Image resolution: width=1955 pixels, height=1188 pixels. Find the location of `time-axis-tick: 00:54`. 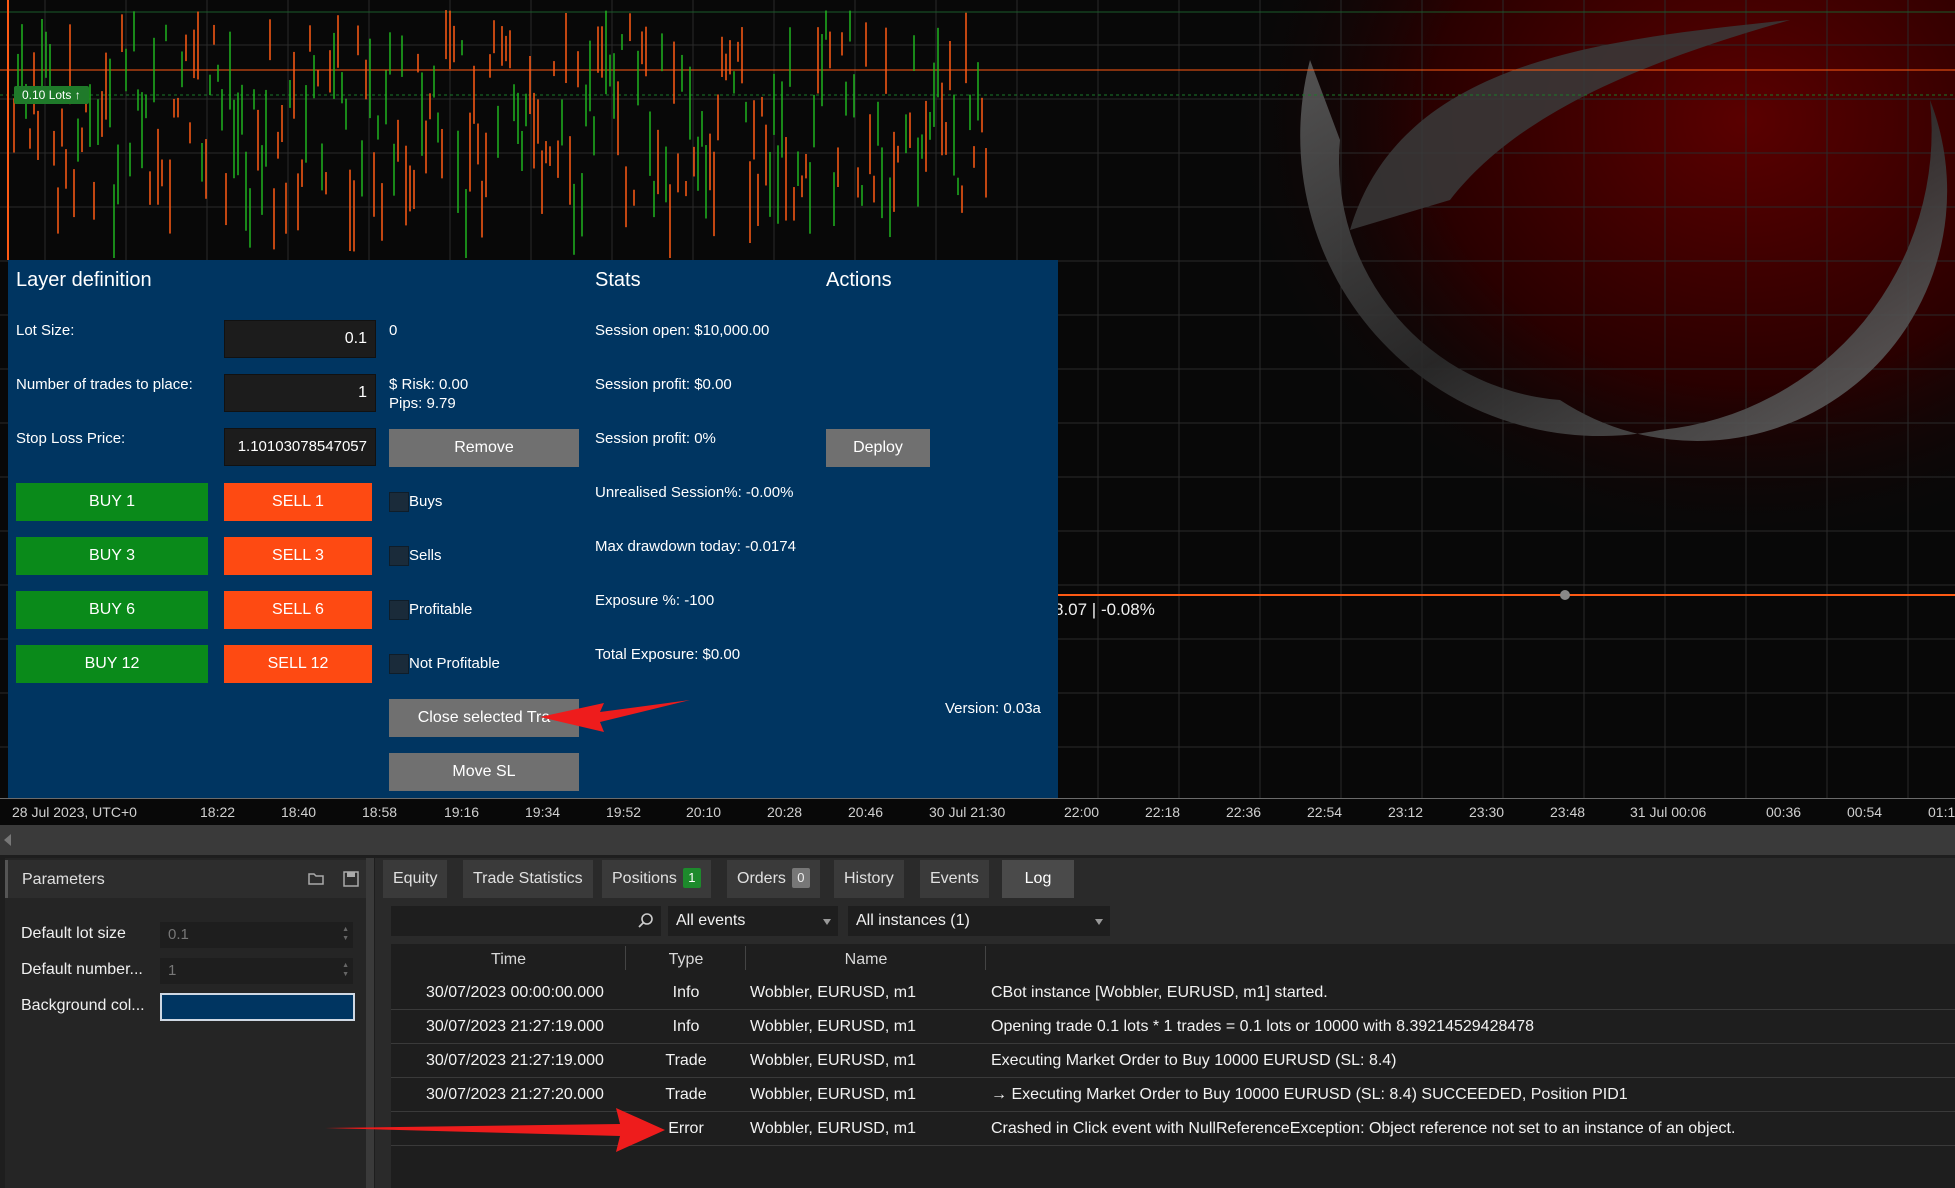

time-axis-tick: 00:54 is located at coordinates (1865, 812).